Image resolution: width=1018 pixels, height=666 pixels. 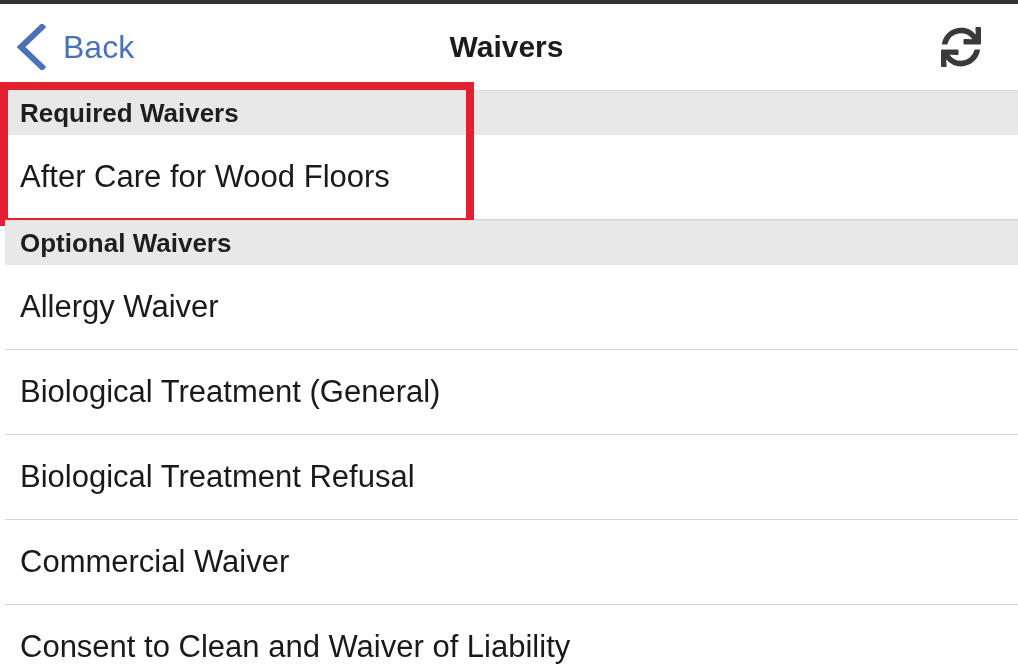 I want to click on chevron-left-icon, so click(x=30, y=47).